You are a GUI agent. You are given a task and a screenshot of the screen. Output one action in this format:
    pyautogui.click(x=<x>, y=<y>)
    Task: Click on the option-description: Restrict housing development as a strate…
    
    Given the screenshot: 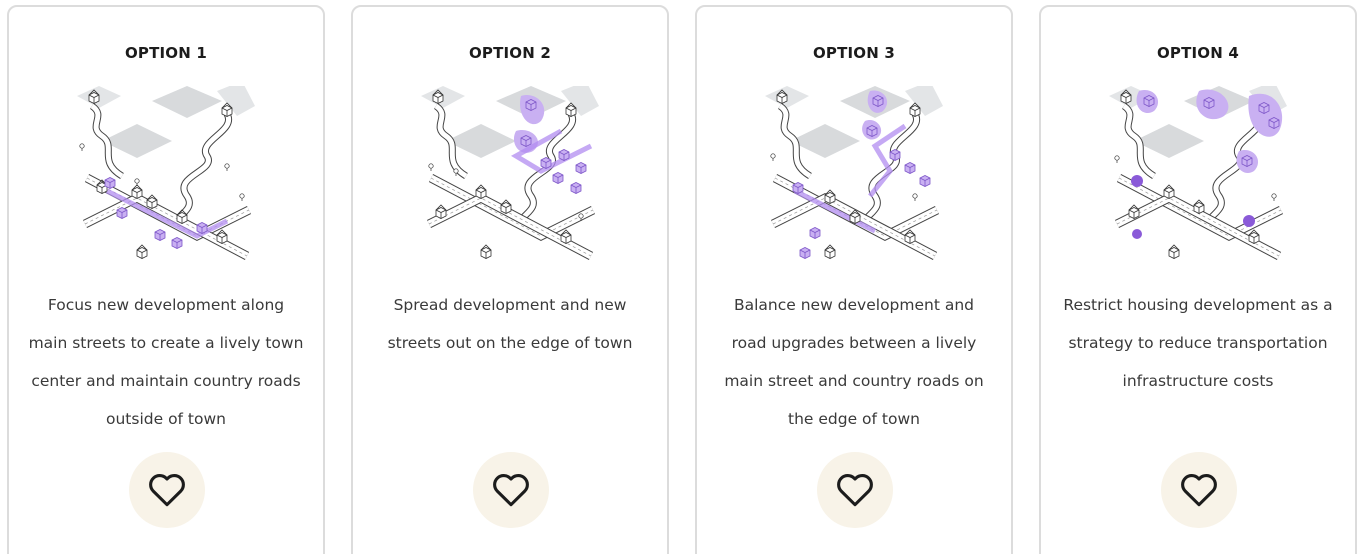 What is the action you would take?
    pyautogui.click(x=1198, y=343)
    